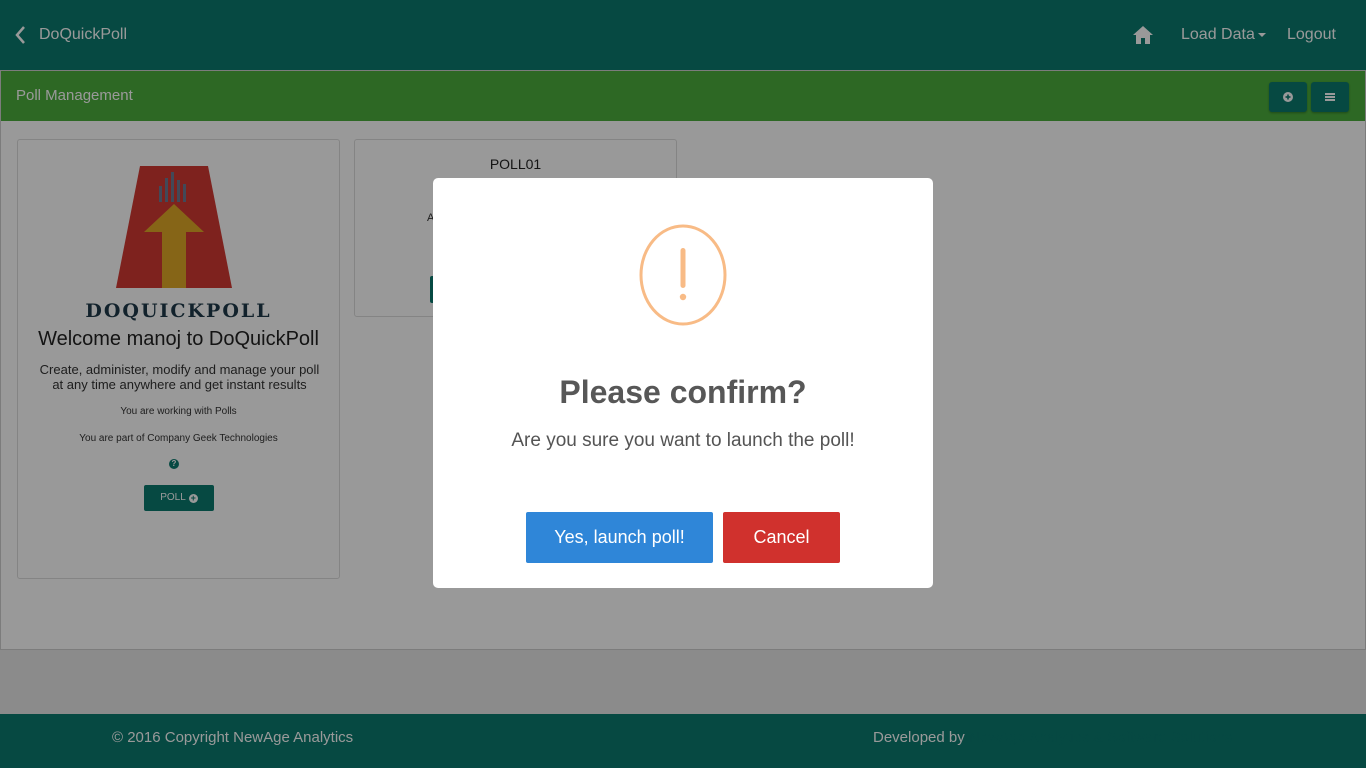 Image resolution: width=1366 pixels, height=768 pixels. Describe the element at coordinates (781, 537) in the screenshot. I see `cancel-button: Cancel` at that location.